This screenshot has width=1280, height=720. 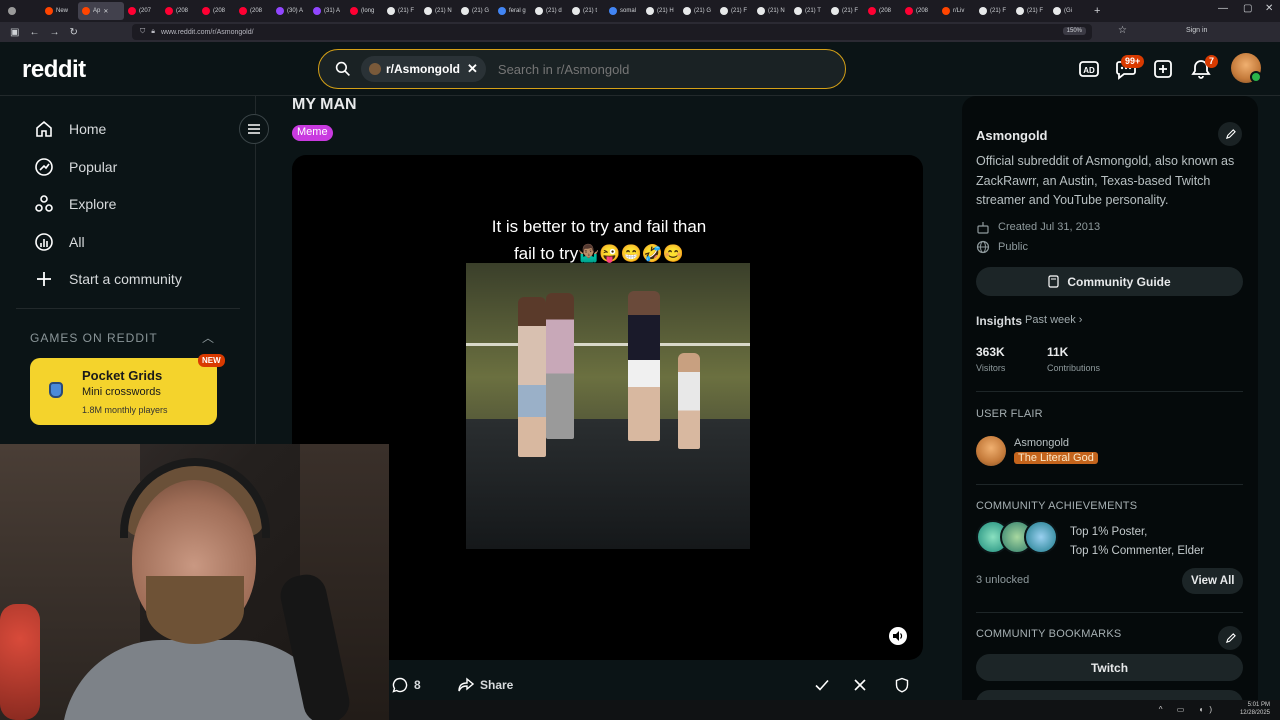 I want to click on browser-tab: (207, so click(x=142, y=11).